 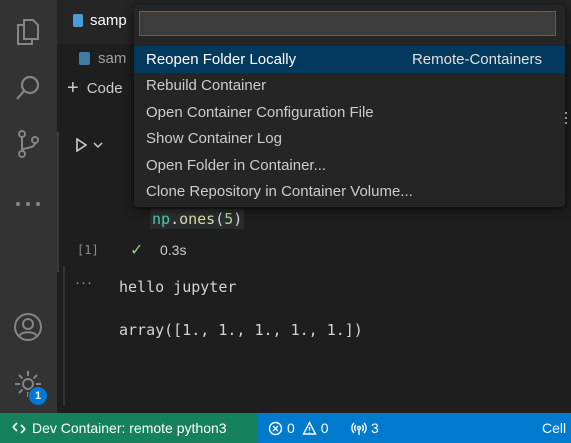 What do you see at coordinates (324, 428) in the screenshot?
I see `warning-count: 0` at bounding box center [324, 428].